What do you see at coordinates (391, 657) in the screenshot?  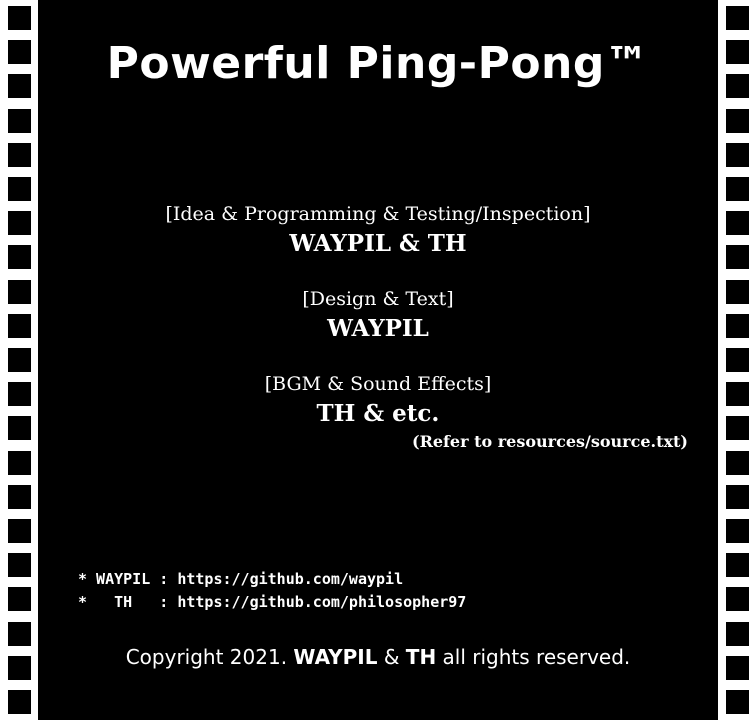 I see `copyright-amp: &` at bounding box center [391, 657].